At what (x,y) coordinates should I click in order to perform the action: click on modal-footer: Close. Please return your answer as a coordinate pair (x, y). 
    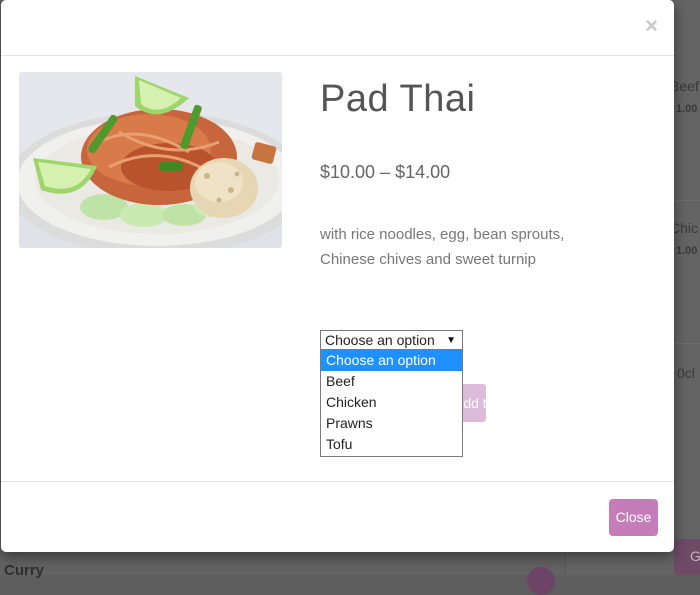
    Looking at the image, I should click on (337, 517).